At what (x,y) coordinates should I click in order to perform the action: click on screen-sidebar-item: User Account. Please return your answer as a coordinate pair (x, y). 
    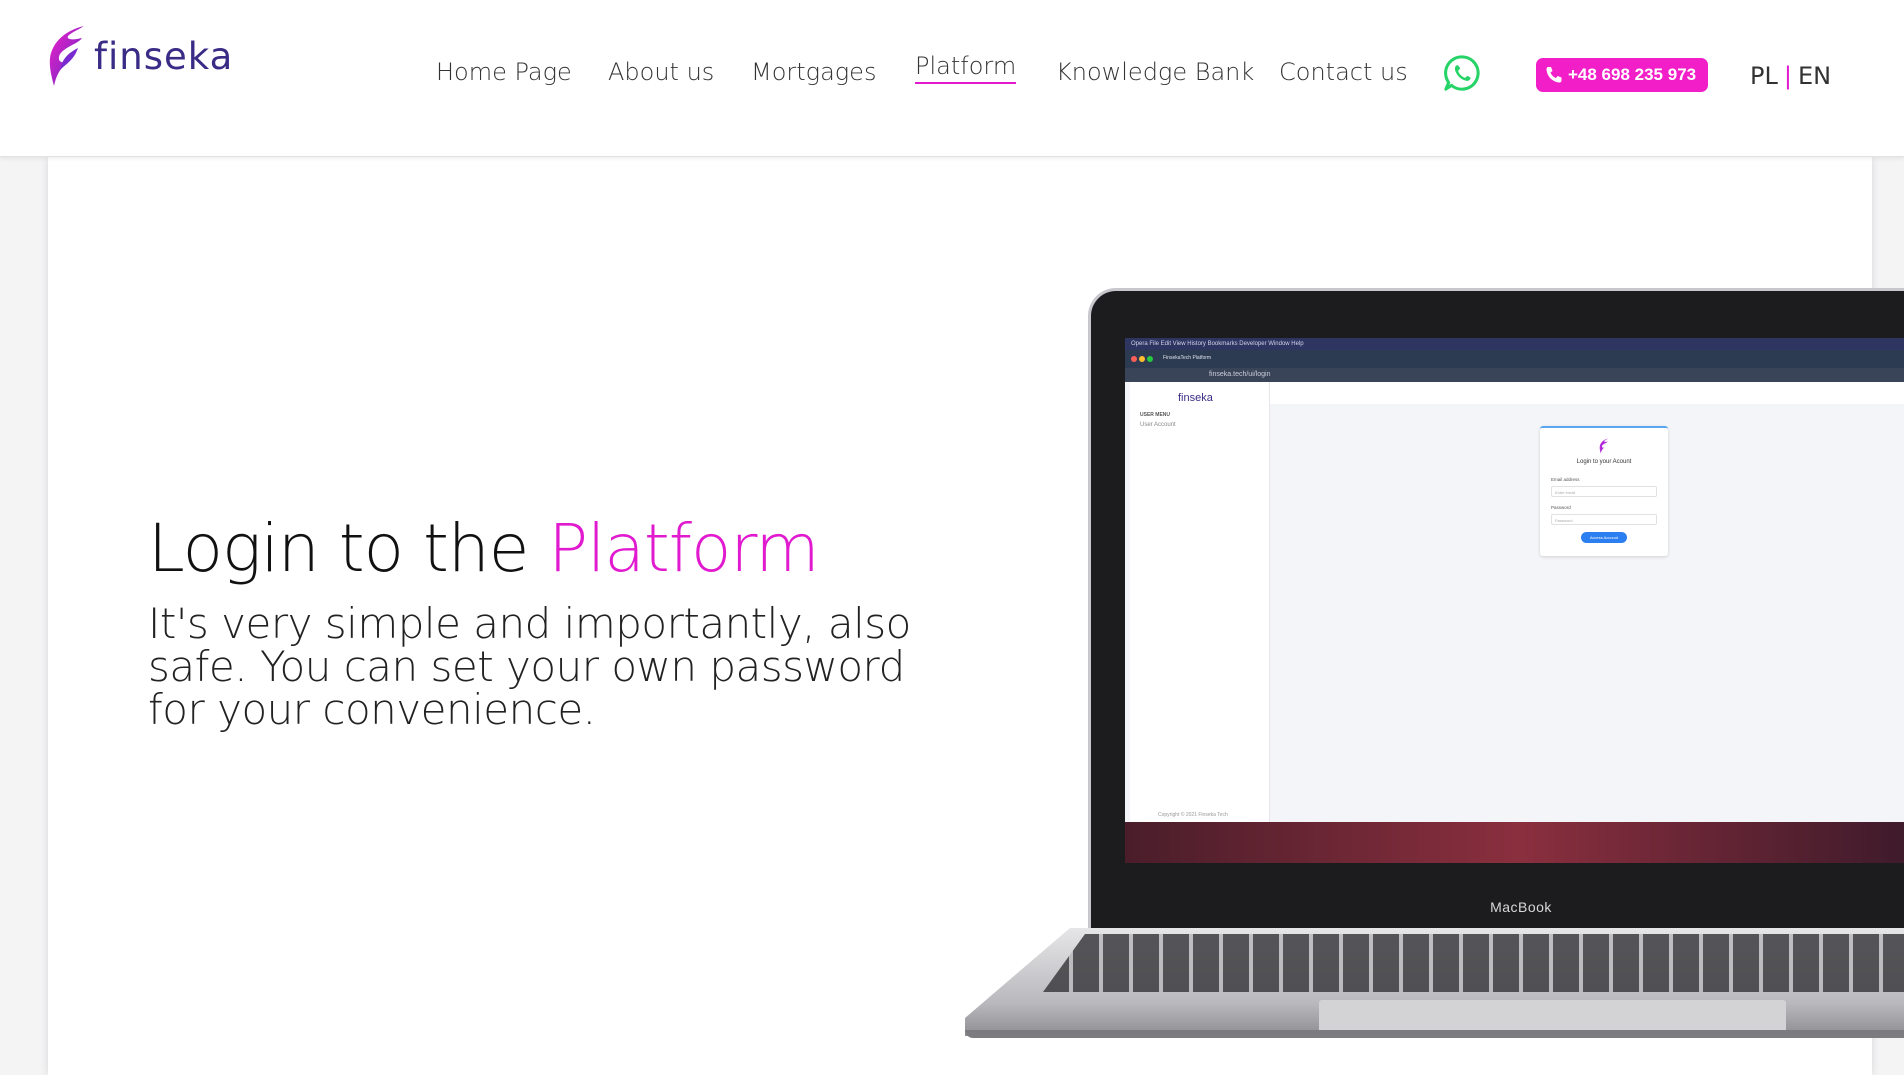
    Looking at the image, I should click on (1158, 425).